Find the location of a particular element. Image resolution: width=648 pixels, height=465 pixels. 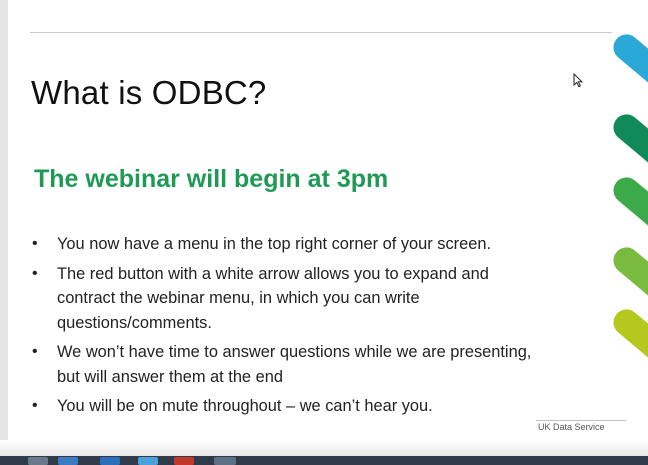

slide-subtitle: The webinar will begin at 3pm is located at coordinates (211, 179).